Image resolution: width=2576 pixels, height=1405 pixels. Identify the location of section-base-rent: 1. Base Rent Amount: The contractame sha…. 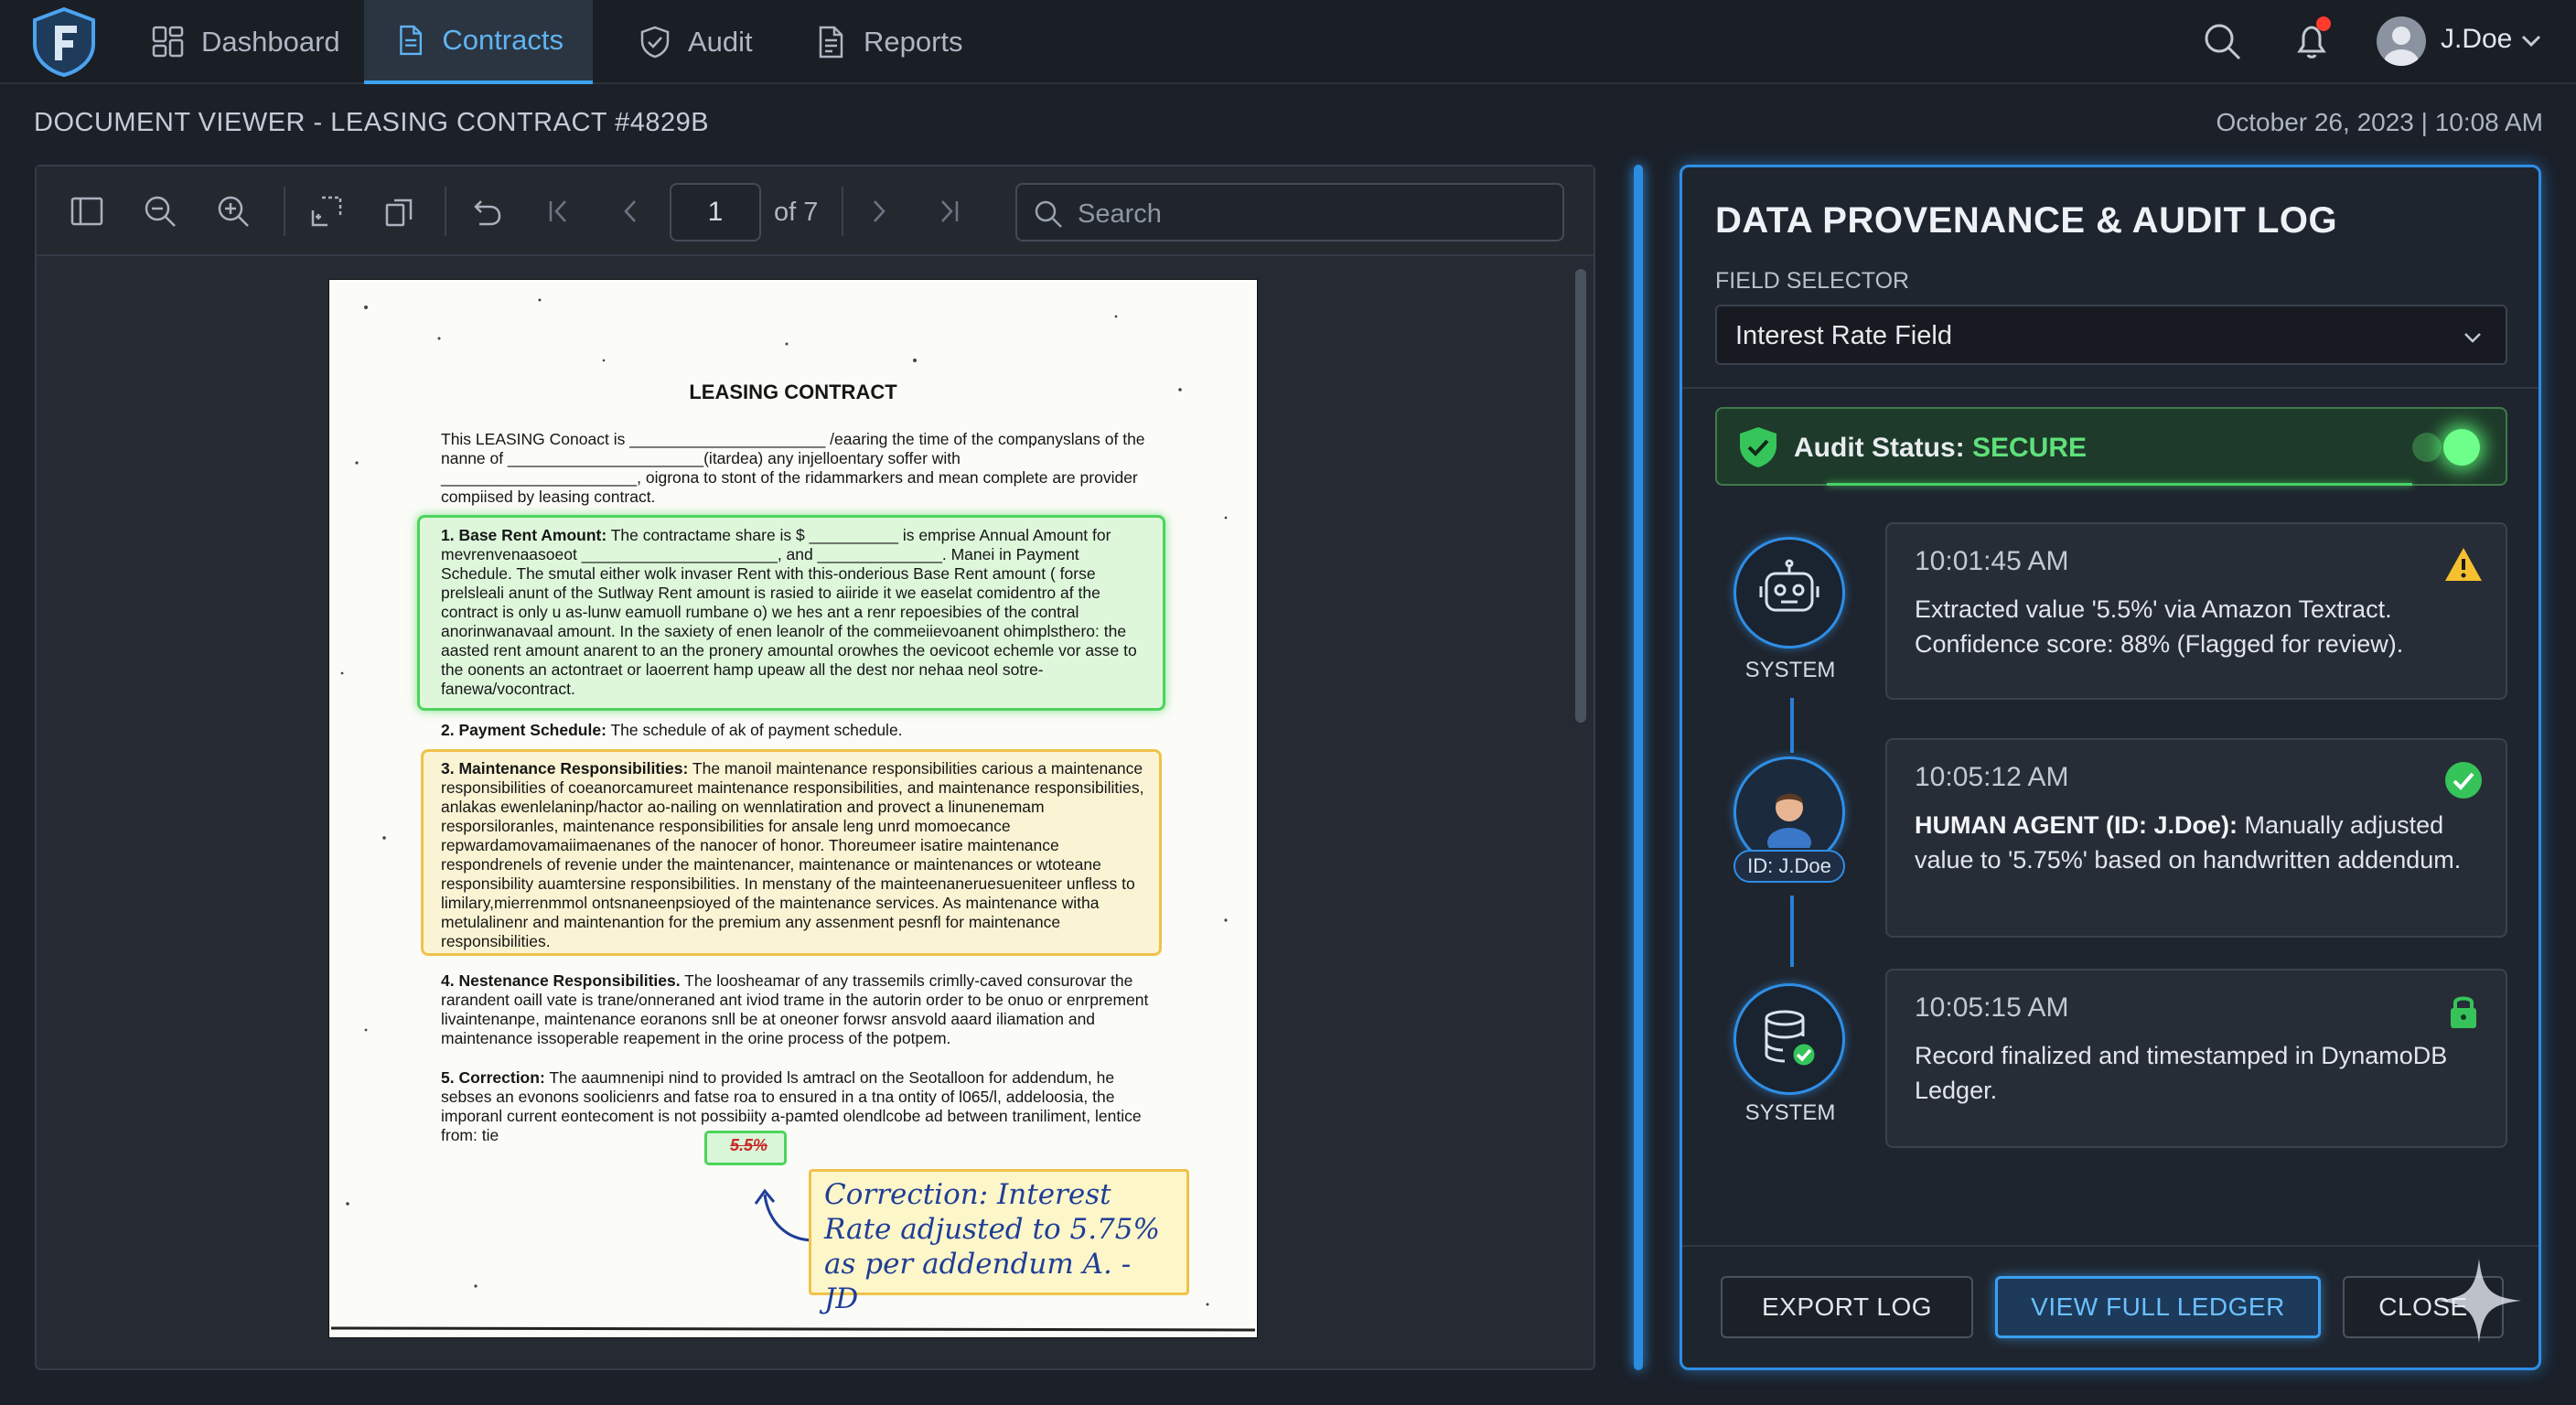
(798, 613).